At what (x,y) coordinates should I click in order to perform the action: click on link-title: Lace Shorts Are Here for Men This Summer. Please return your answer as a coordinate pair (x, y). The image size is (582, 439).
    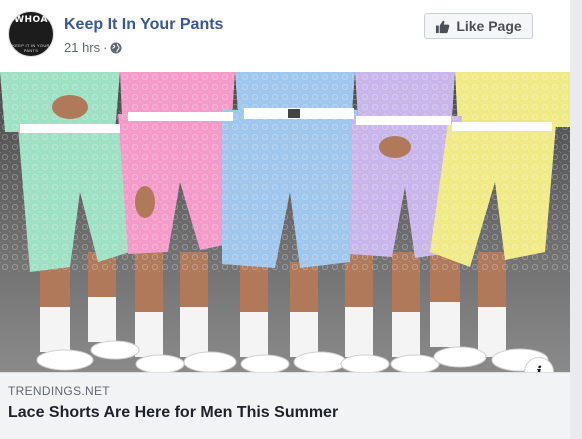
    Looking at the image, I should click on (173, 413).